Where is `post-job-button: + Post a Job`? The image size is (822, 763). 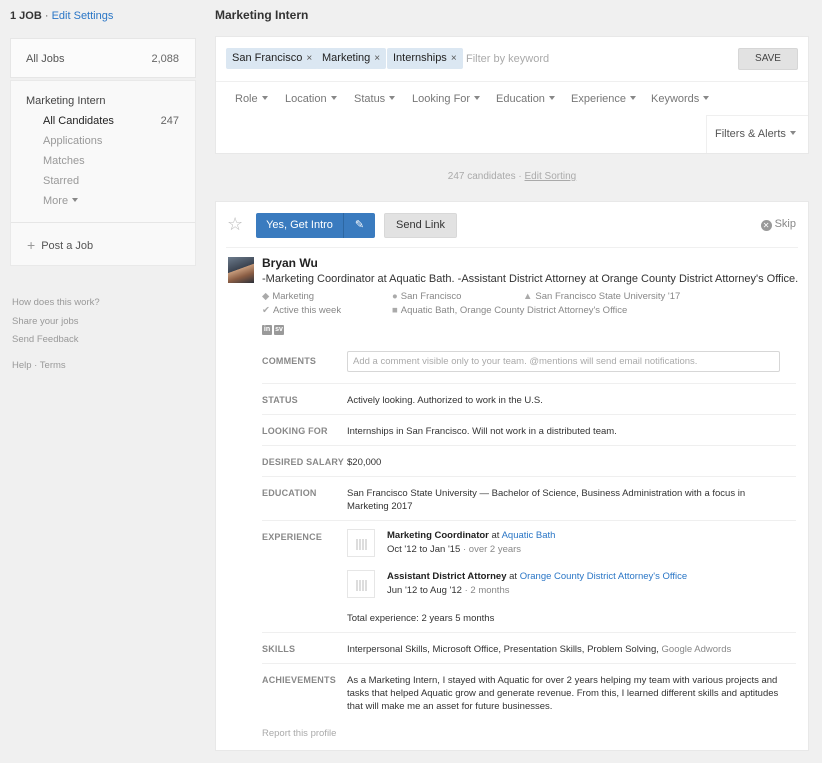
post-job-button: + Post a Job is located at coordinates (60, 245).